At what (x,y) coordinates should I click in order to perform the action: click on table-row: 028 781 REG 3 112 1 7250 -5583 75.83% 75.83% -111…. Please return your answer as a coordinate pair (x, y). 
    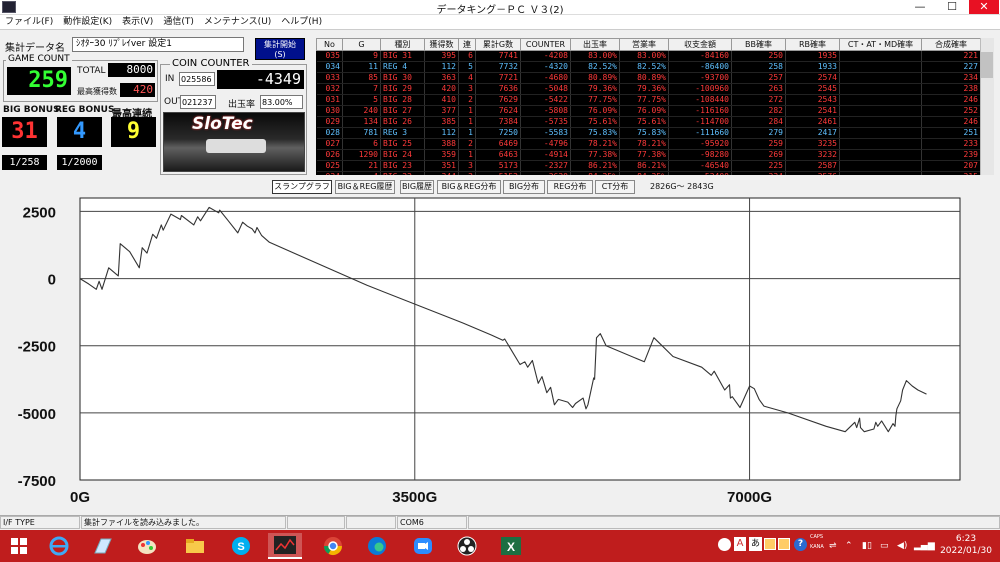
    Looking at the image, I should click on (648, 133).